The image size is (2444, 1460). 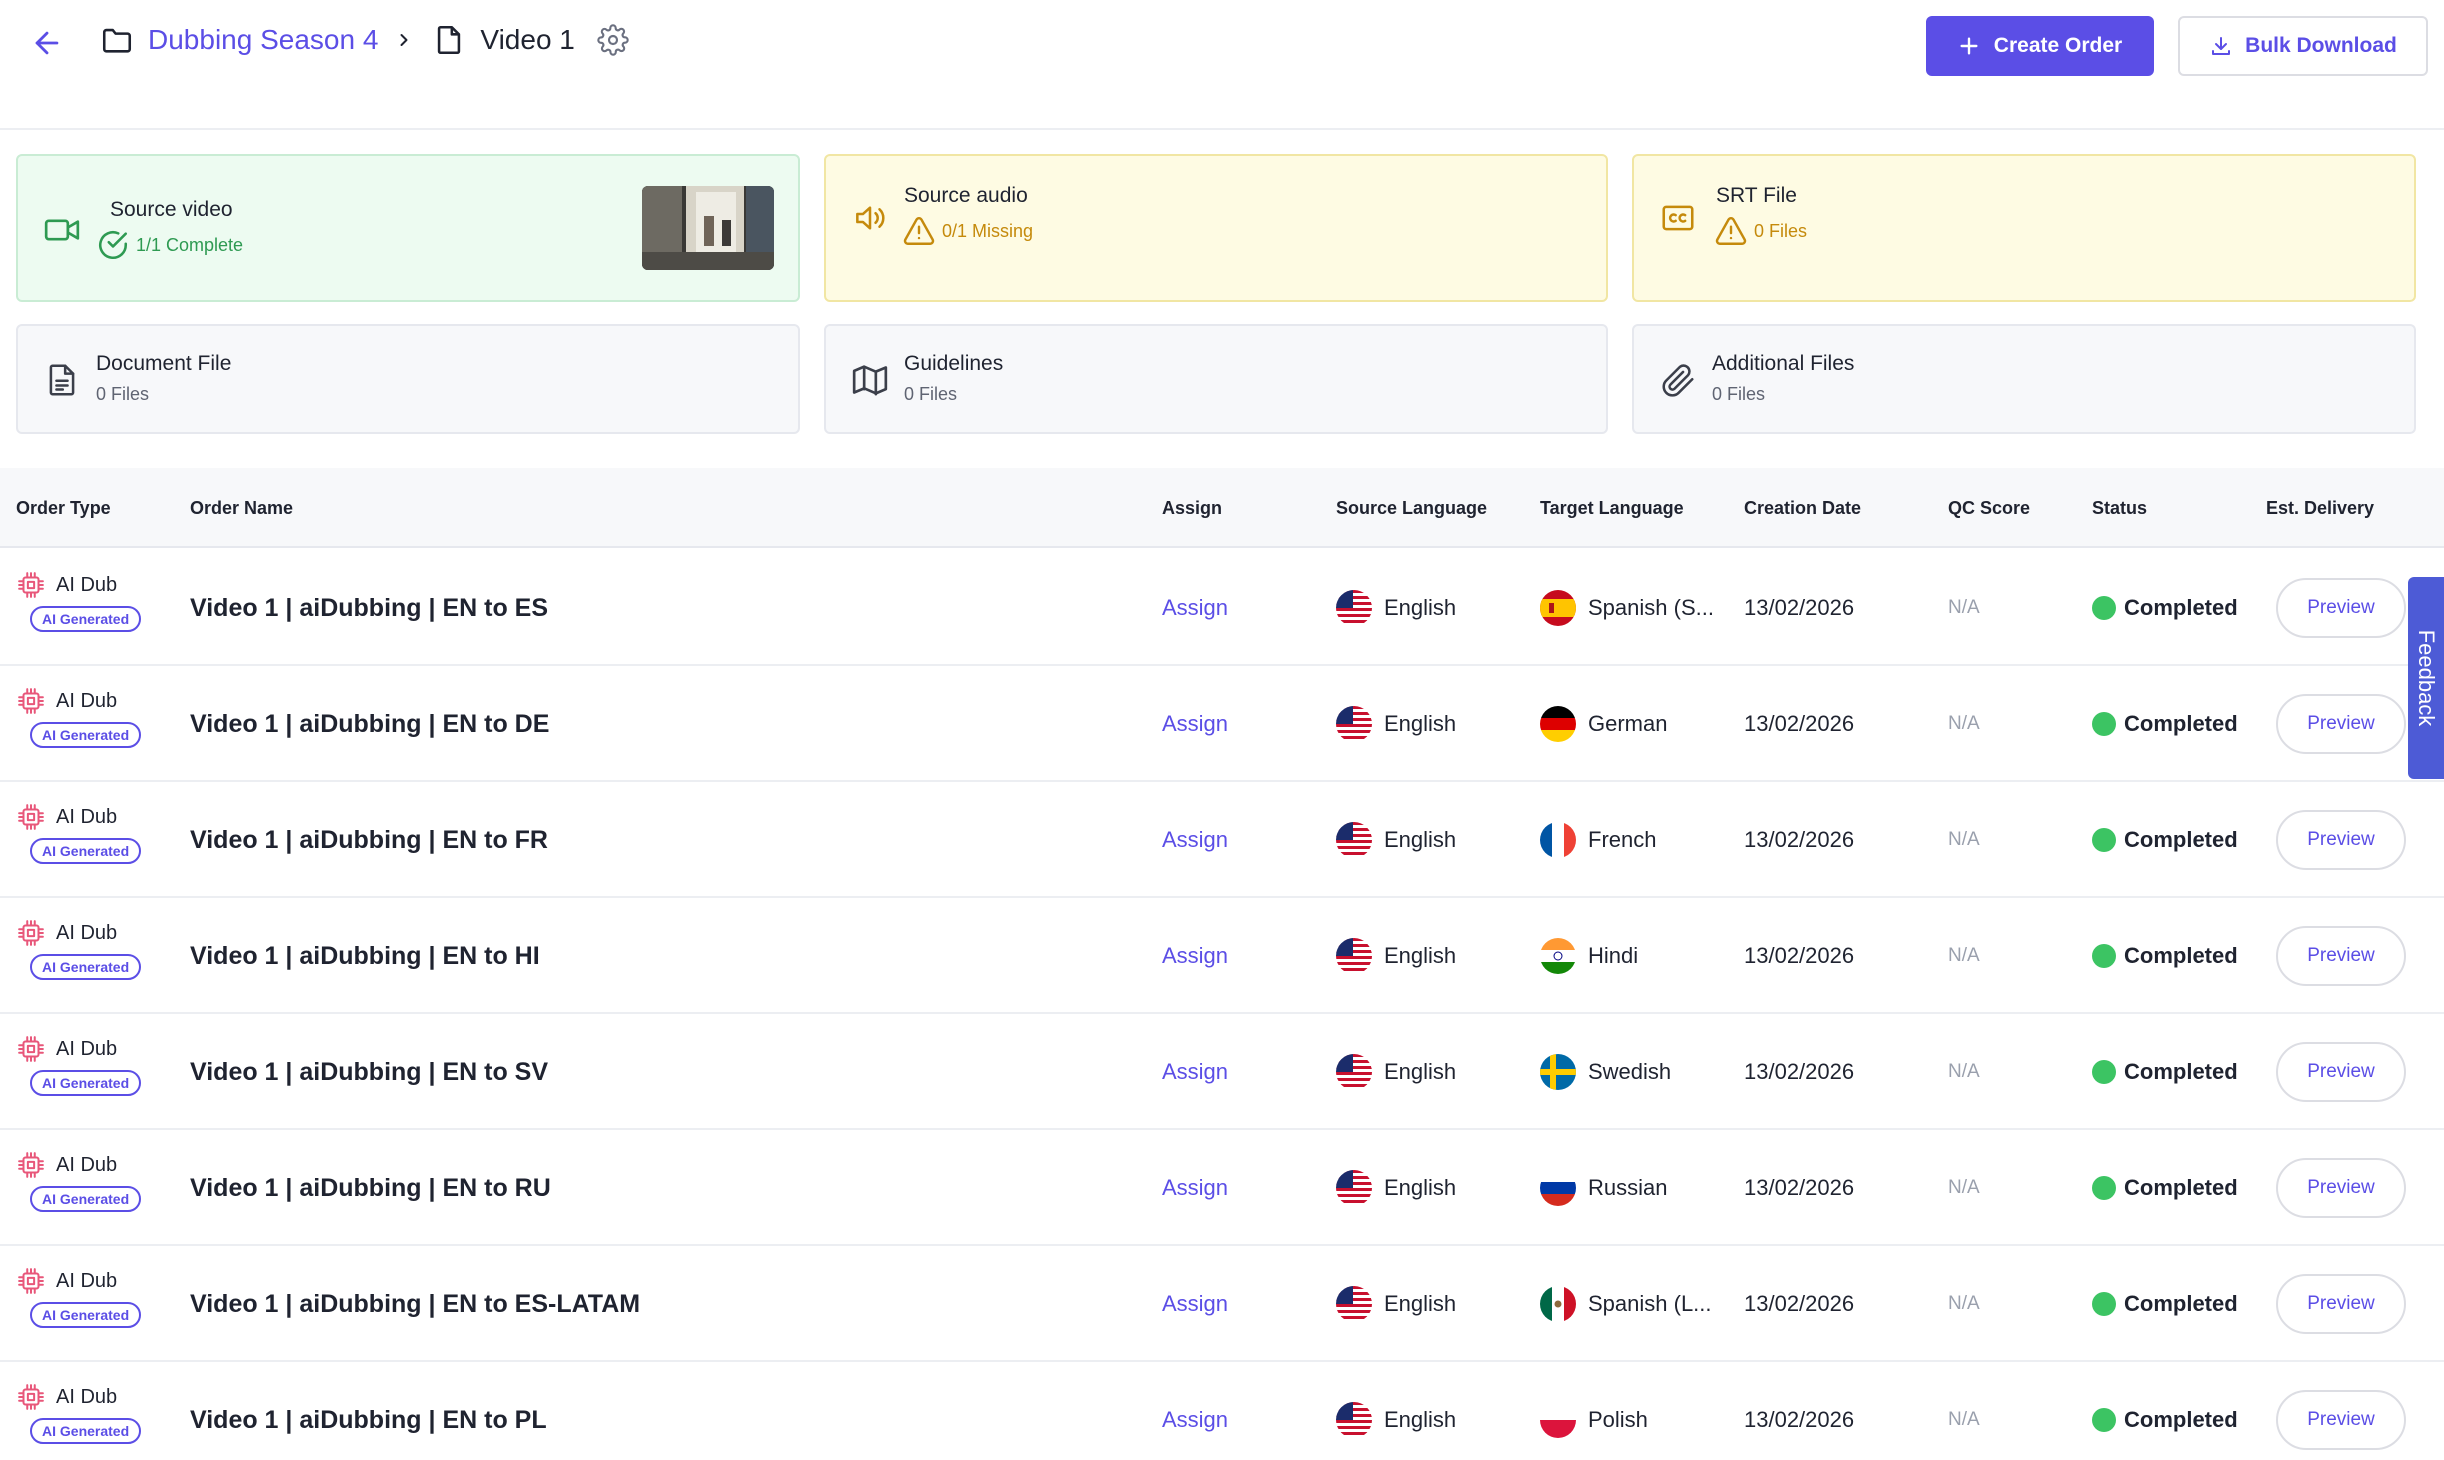 What do you see at coordinates (1411, 508) in the screenshot?
I see `column-source-language: Source Language` at bounding box center [1411, 508].